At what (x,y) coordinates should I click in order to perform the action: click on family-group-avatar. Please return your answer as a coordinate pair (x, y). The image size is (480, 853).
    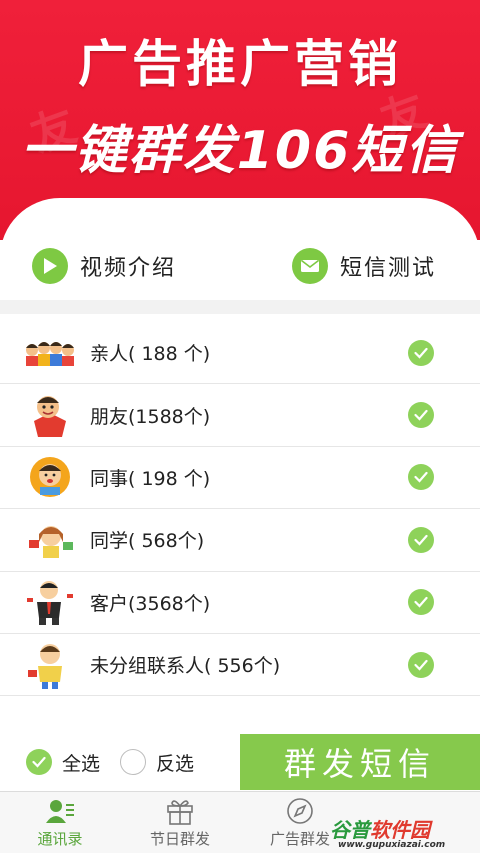
    Looking at the image, I should click on (50, 353).